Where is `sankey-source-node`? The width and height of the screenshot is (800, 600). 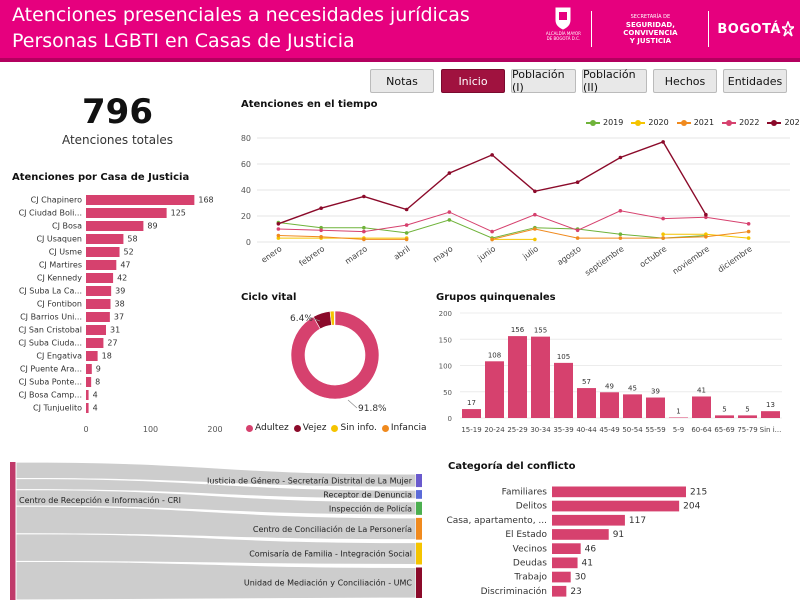 sankey-source-node is located at coordinates (13, 531).